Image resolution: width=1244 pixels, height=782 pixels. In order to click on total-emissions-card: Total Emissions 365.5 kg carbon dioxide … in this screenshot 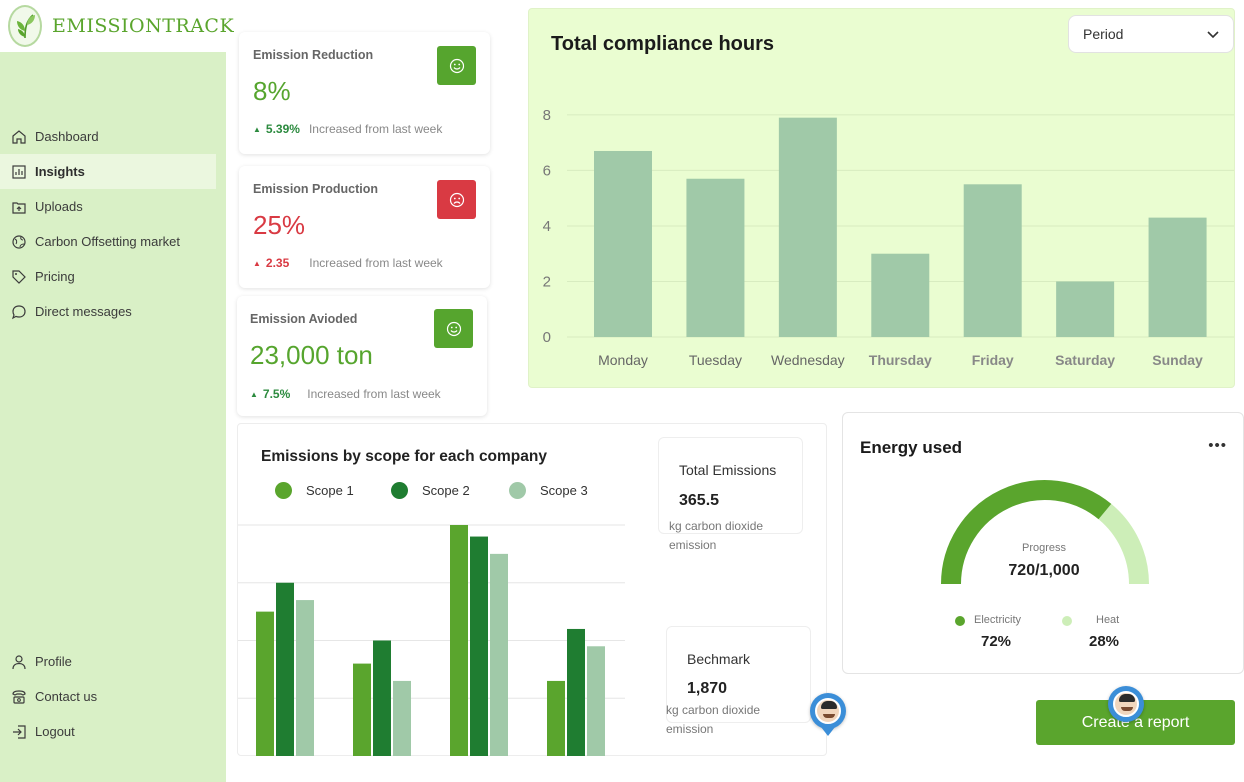, I will do `click(730, 494)`.